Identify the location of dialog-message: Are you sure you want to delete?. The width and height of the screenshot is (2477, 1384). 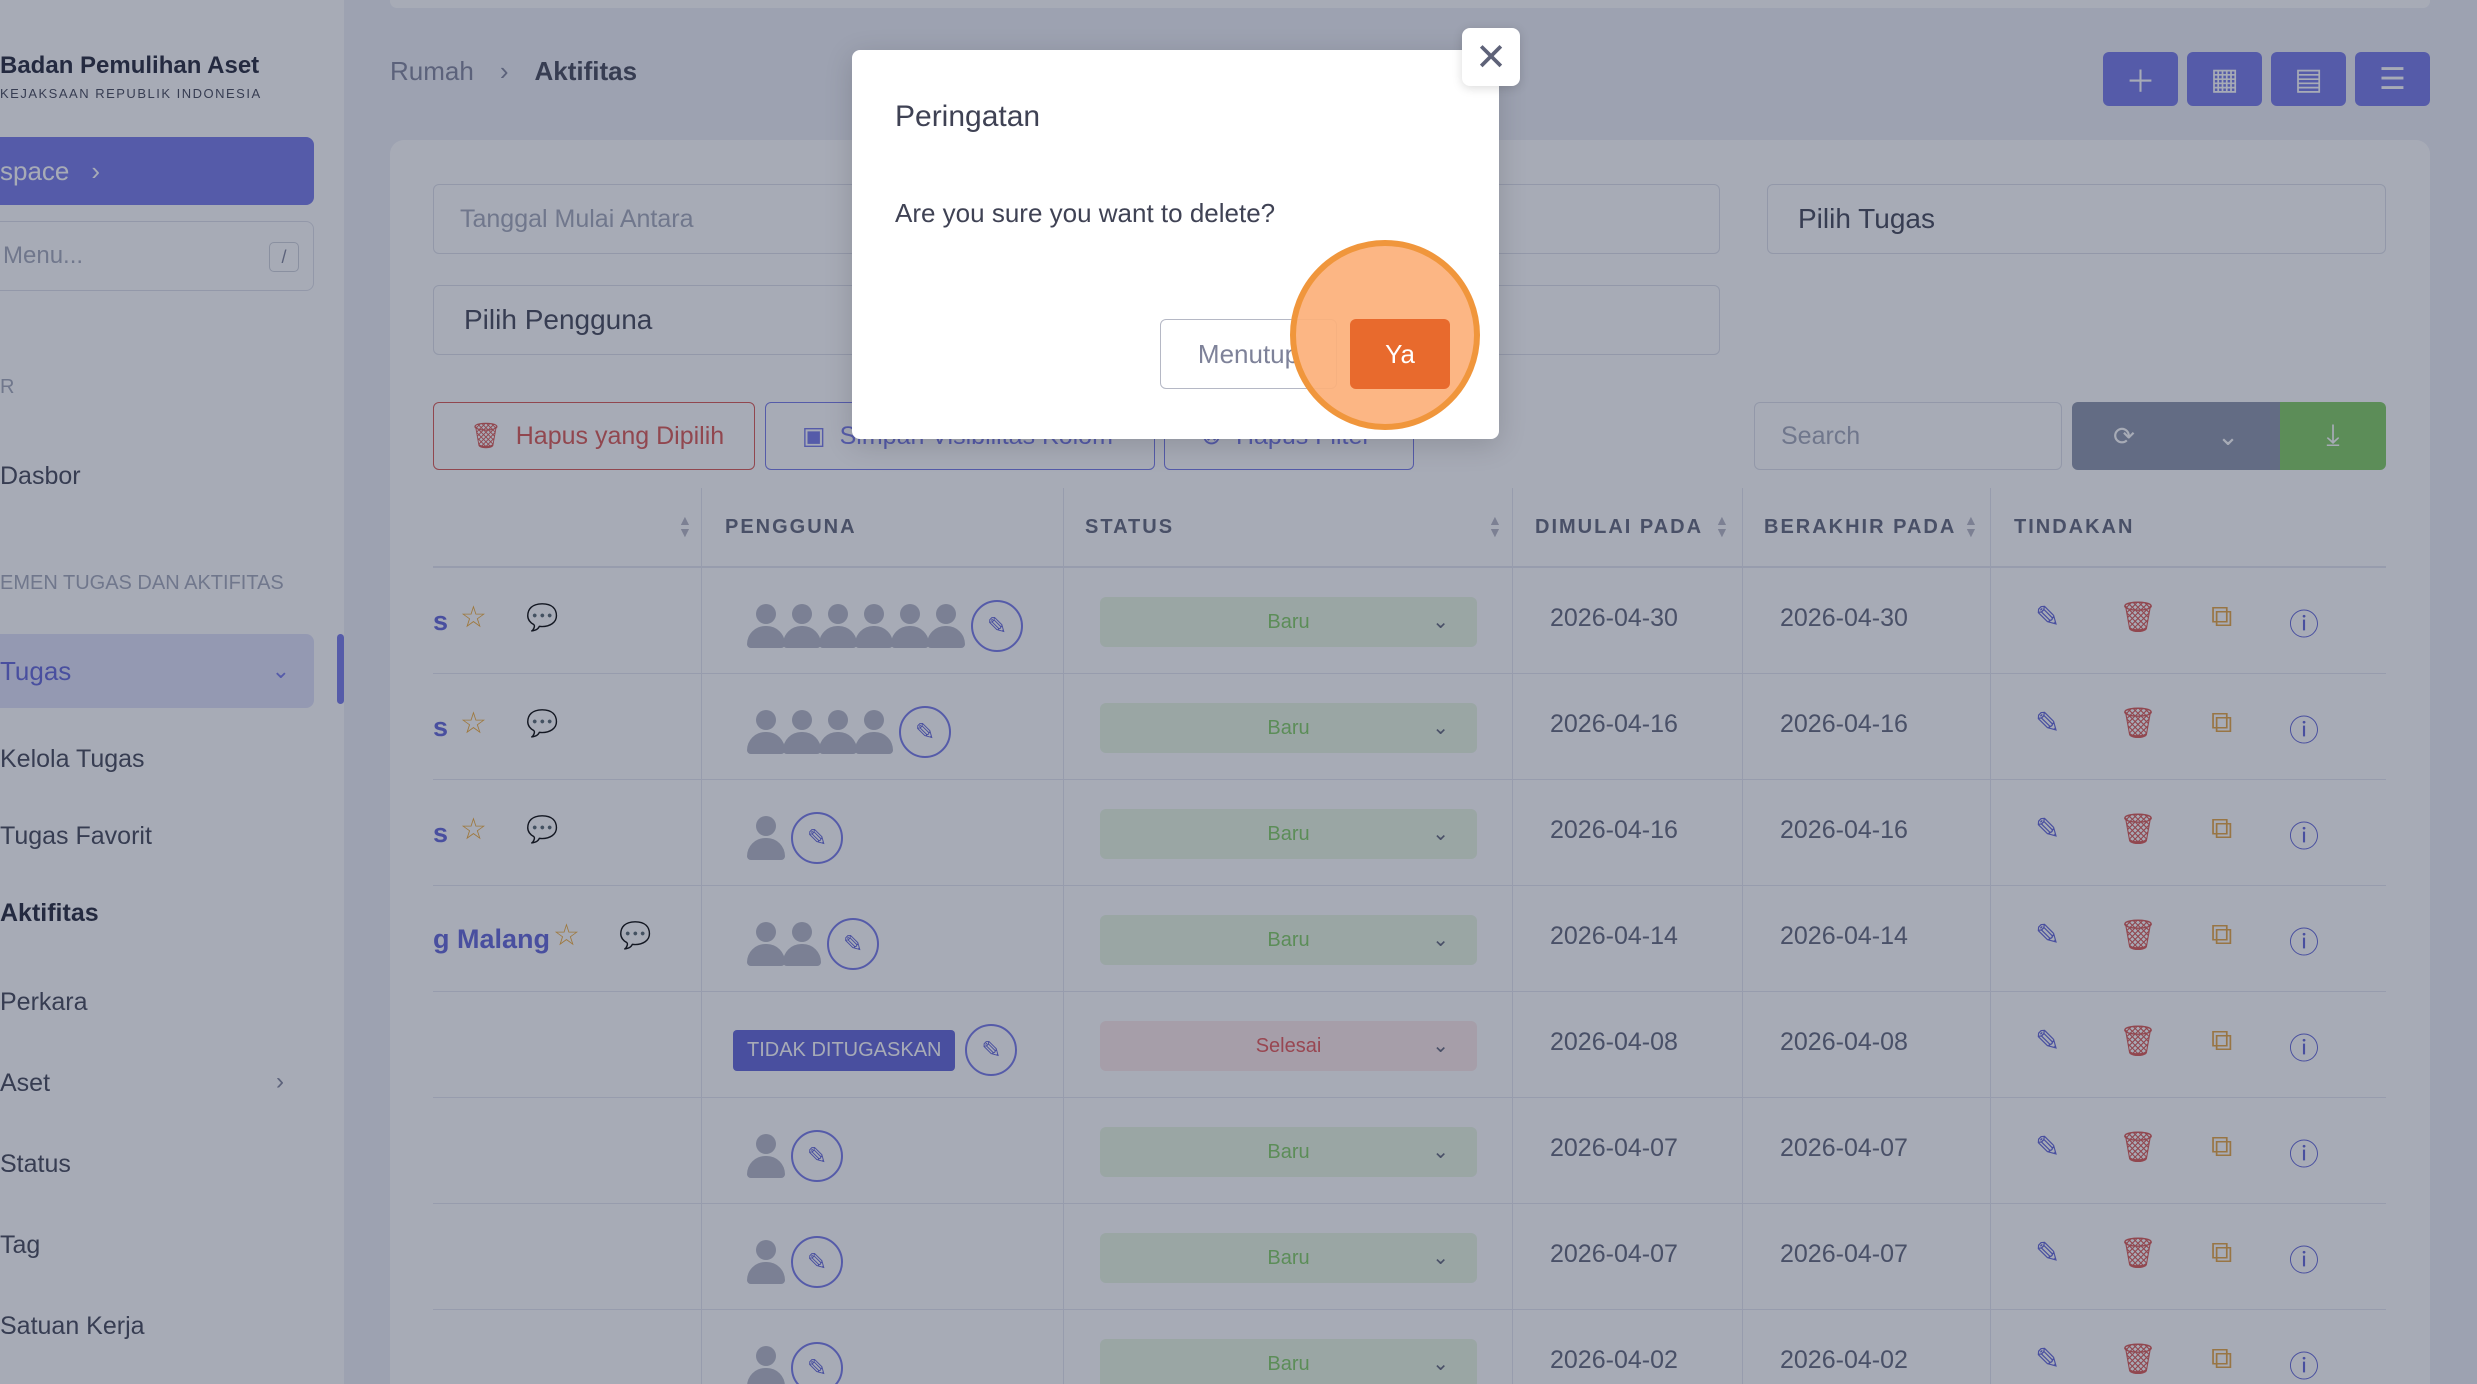
(1085, 213).